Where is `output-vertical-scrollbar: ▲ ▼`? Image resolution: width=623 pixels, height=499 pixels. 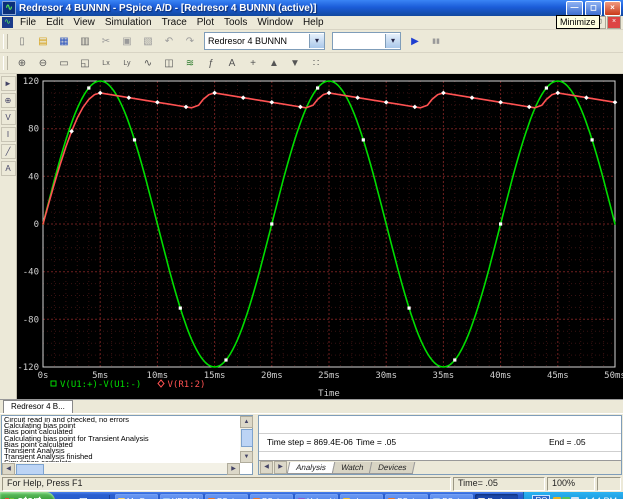 output-vertical-scrollbar: ▲ ▼ is located at coordinates (246, 439).